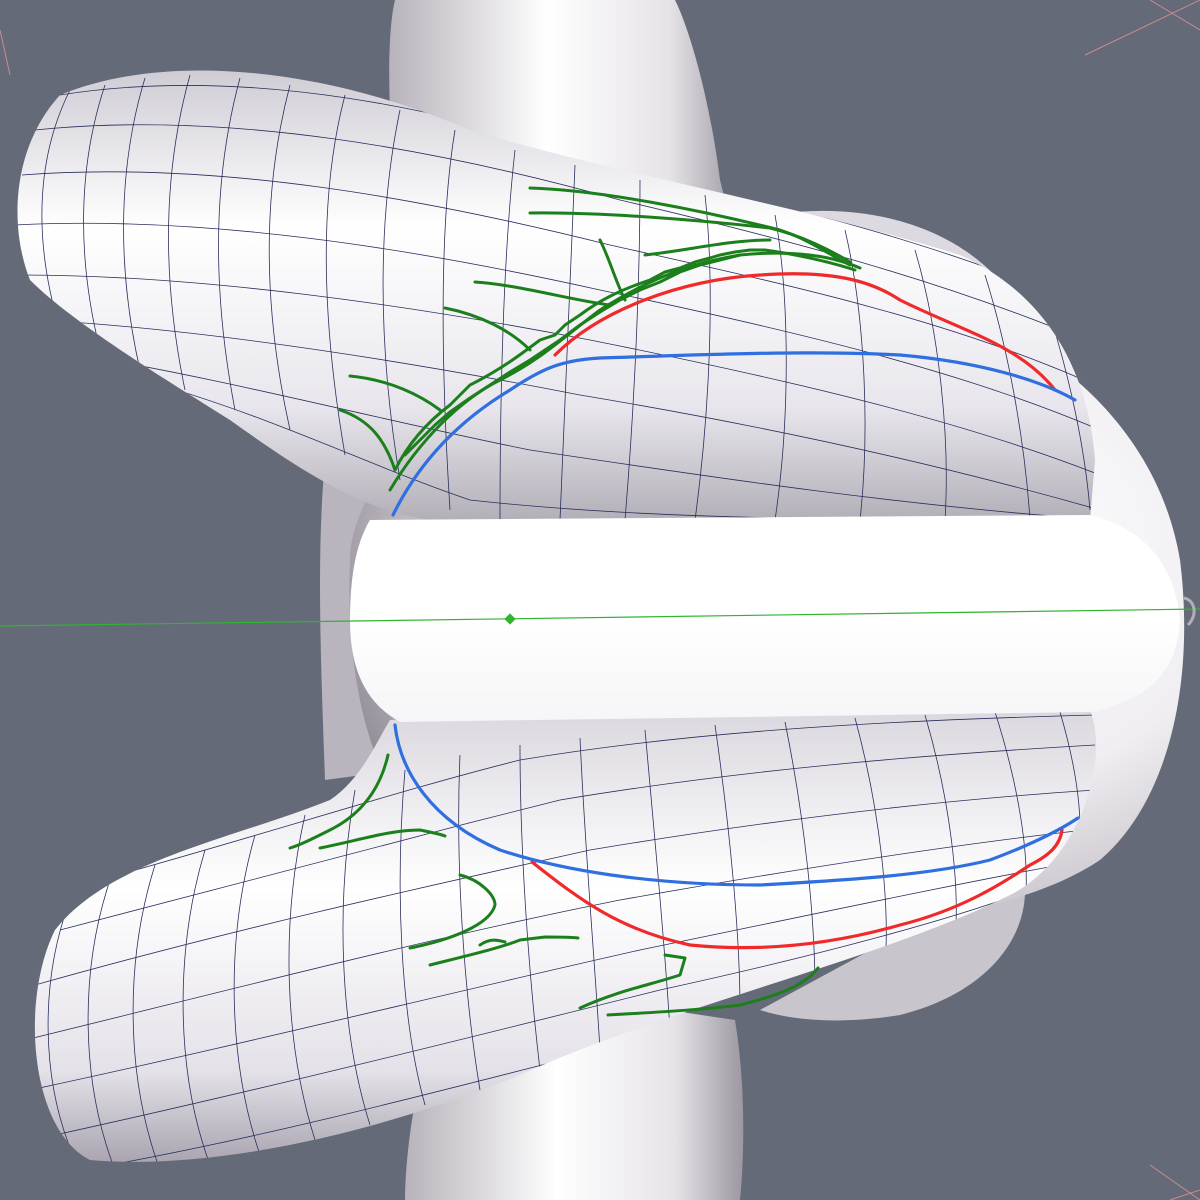  I want to click on sphere-equator-band, so click(765, 618).